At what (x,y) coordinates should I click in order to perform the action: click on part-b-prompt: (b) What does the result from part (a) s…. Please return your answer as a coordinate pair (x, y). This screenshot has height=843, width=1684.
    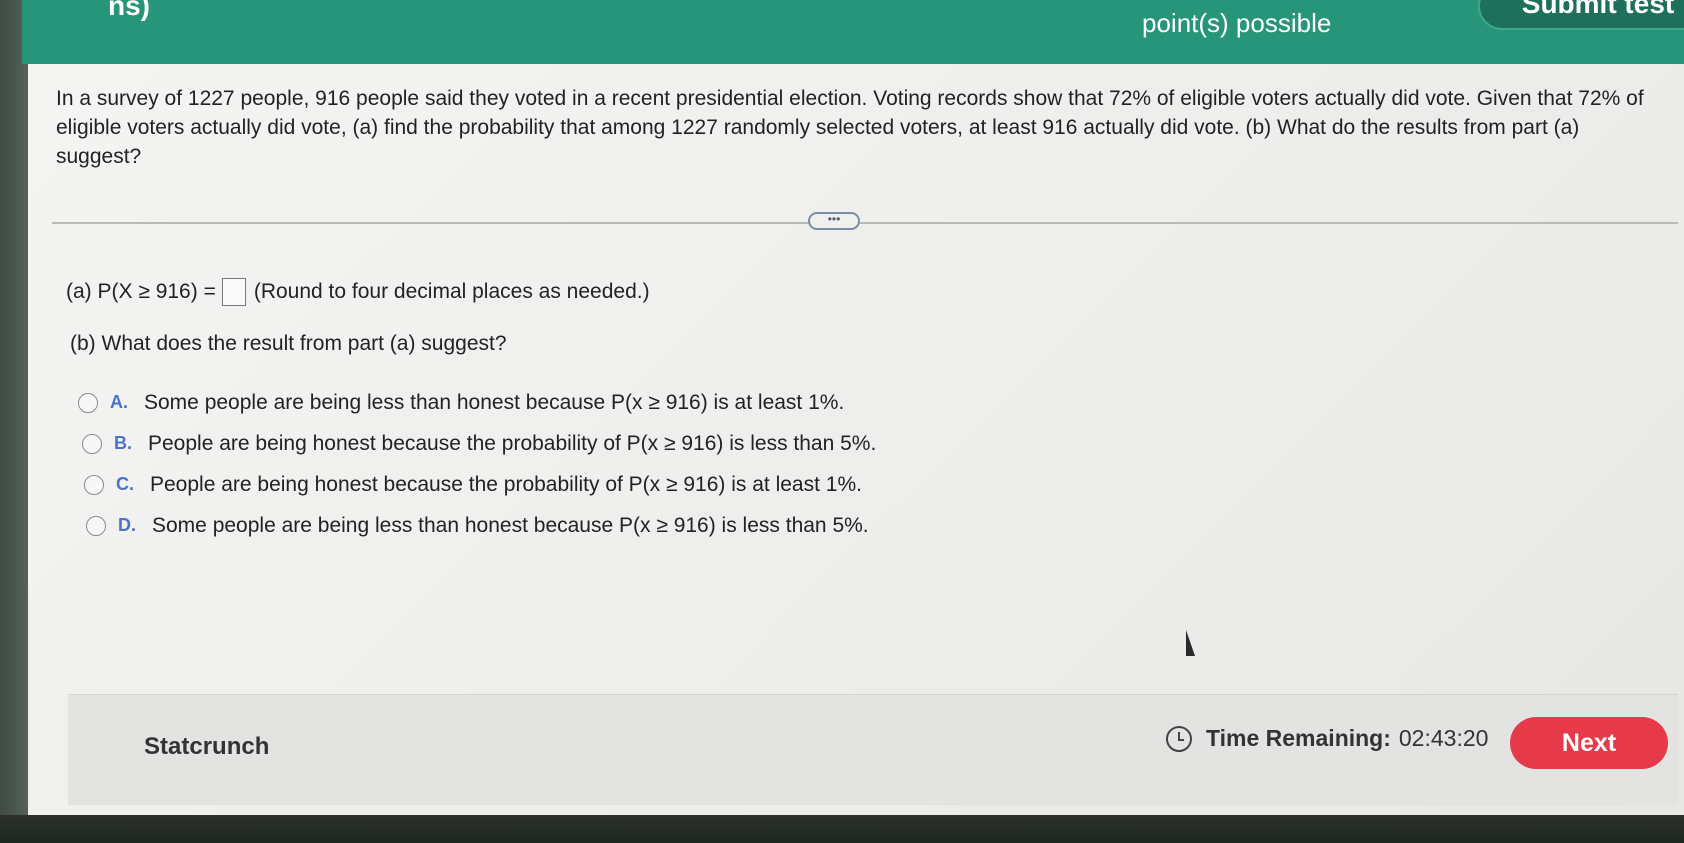
    Looking at the image, I should click on (288, 343).